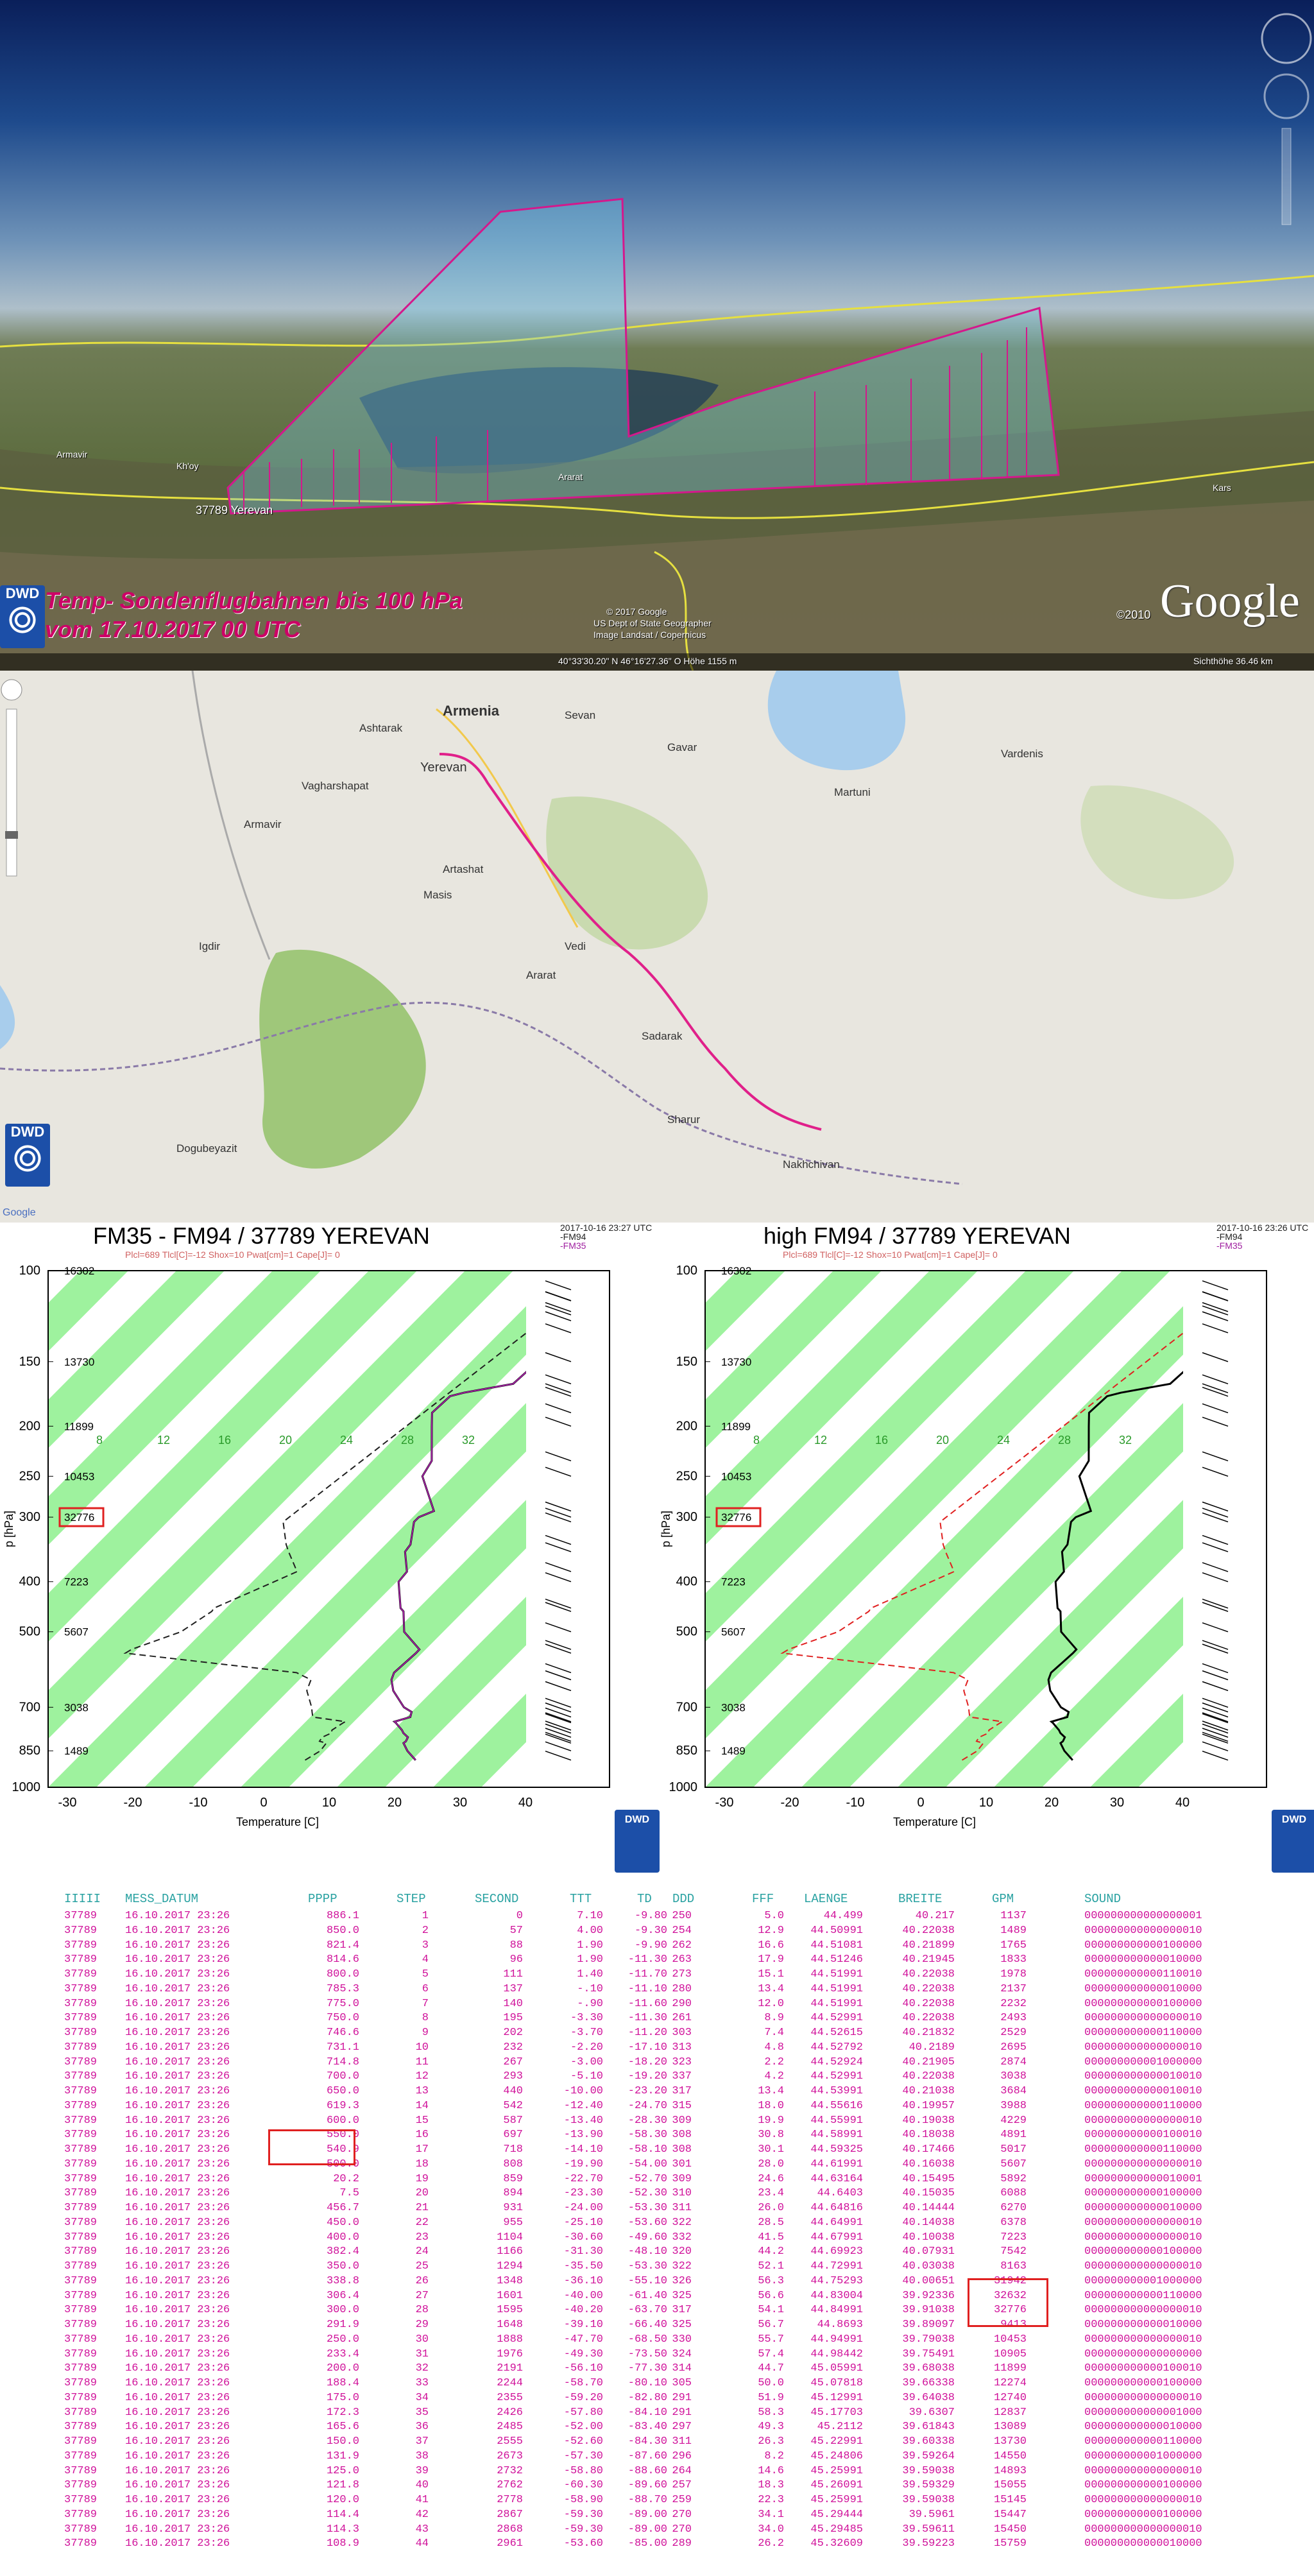  Describe the element at coordinates (510, 2412) in the screenshot. I see `table-cell: 2426` at that location.